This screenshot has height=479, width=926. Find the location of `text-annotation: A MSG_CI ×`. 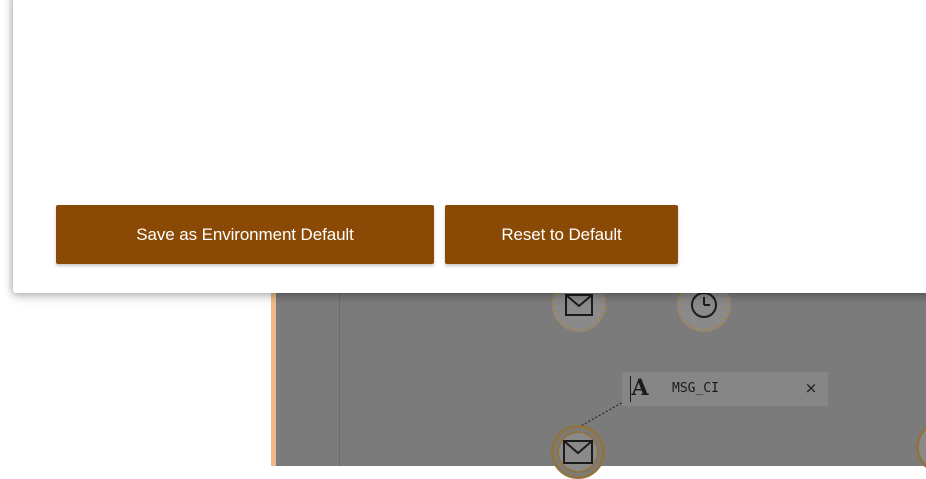

text-annotation: A MSG_CI × is located at coordinates (725, 389).